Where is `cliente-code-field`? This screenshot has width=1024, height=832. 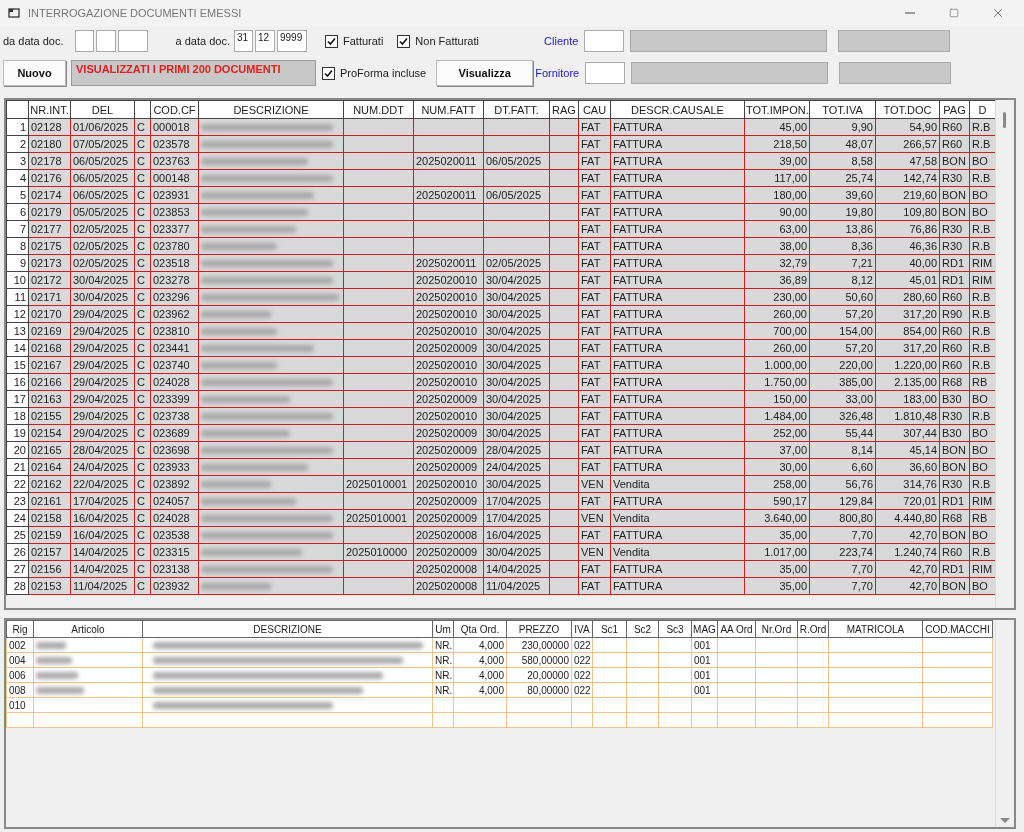
cliente-code-field is located at coordinates (604, 41).